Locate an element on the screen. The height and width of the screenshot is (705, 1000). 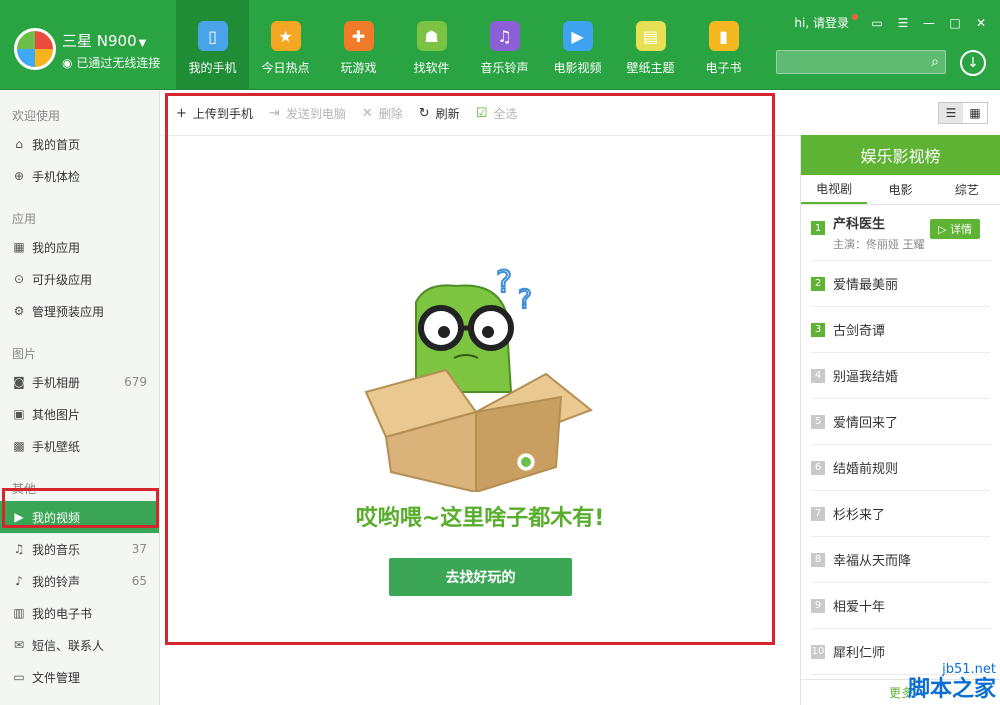
list-item: 5 爱情回来了 is located at coordinates (900, 422).